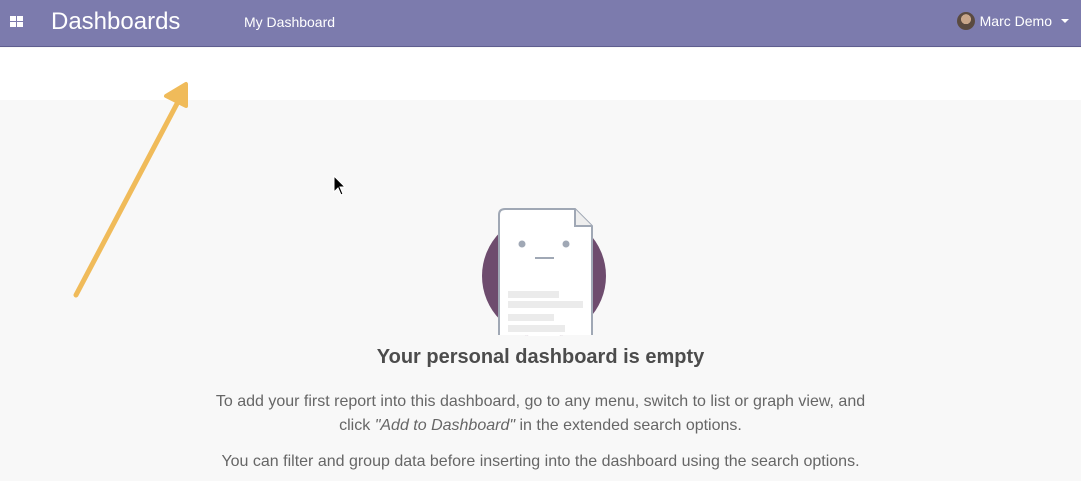  What do you see at coordinates (130, 190) in the screenshot?
I see `annotation-arrow-icon` at bounding box center [130, 190].